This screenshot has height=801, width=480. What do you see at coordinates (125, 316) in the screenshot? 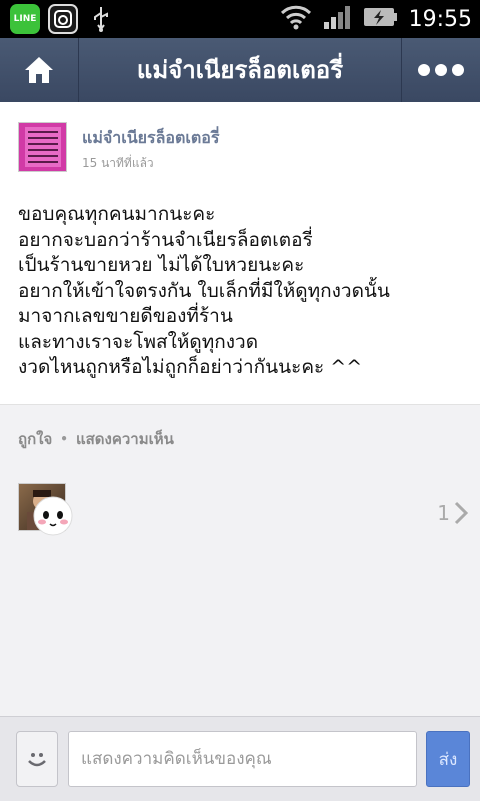
I see `post-line: มาจากเลขขายดีของที่ร้าน` at bounding box center [125, 316].